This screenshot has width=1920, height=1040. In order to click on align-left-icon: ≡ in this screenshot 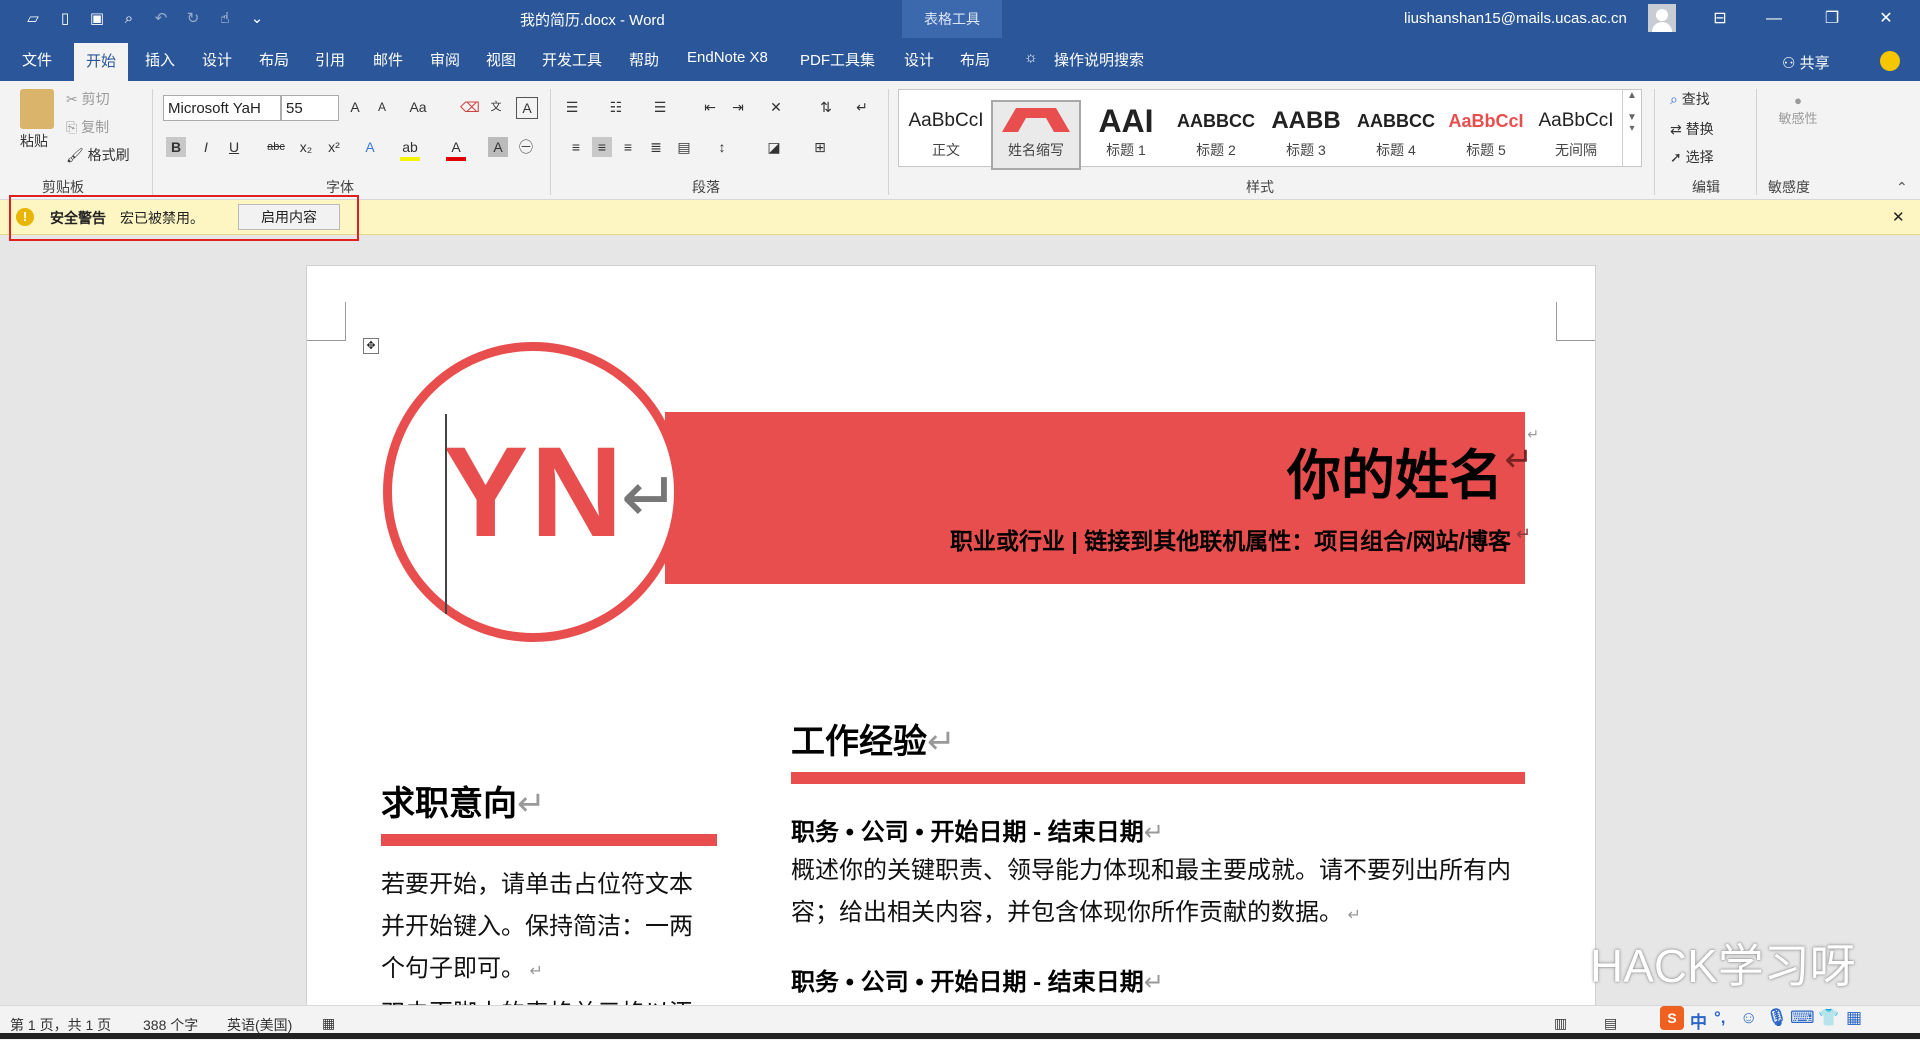, I will do `click(576, 147)`.